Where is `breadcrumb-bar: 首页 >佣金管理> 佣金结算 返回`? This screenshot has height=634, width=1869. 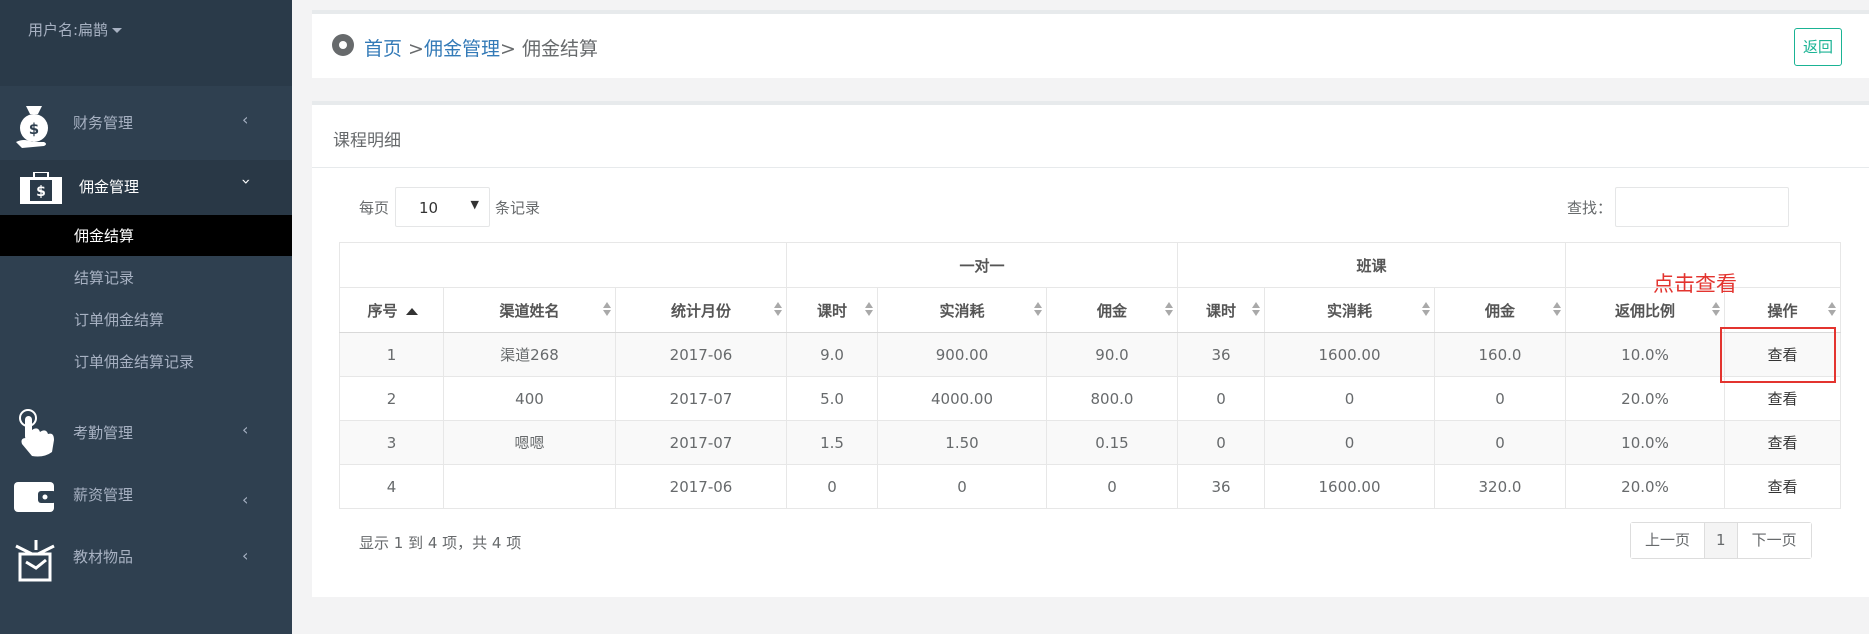
breadcrumb-bar: 首页 >佣金管理> 佣金结算 返回 is located at coordinates (1090, 44).